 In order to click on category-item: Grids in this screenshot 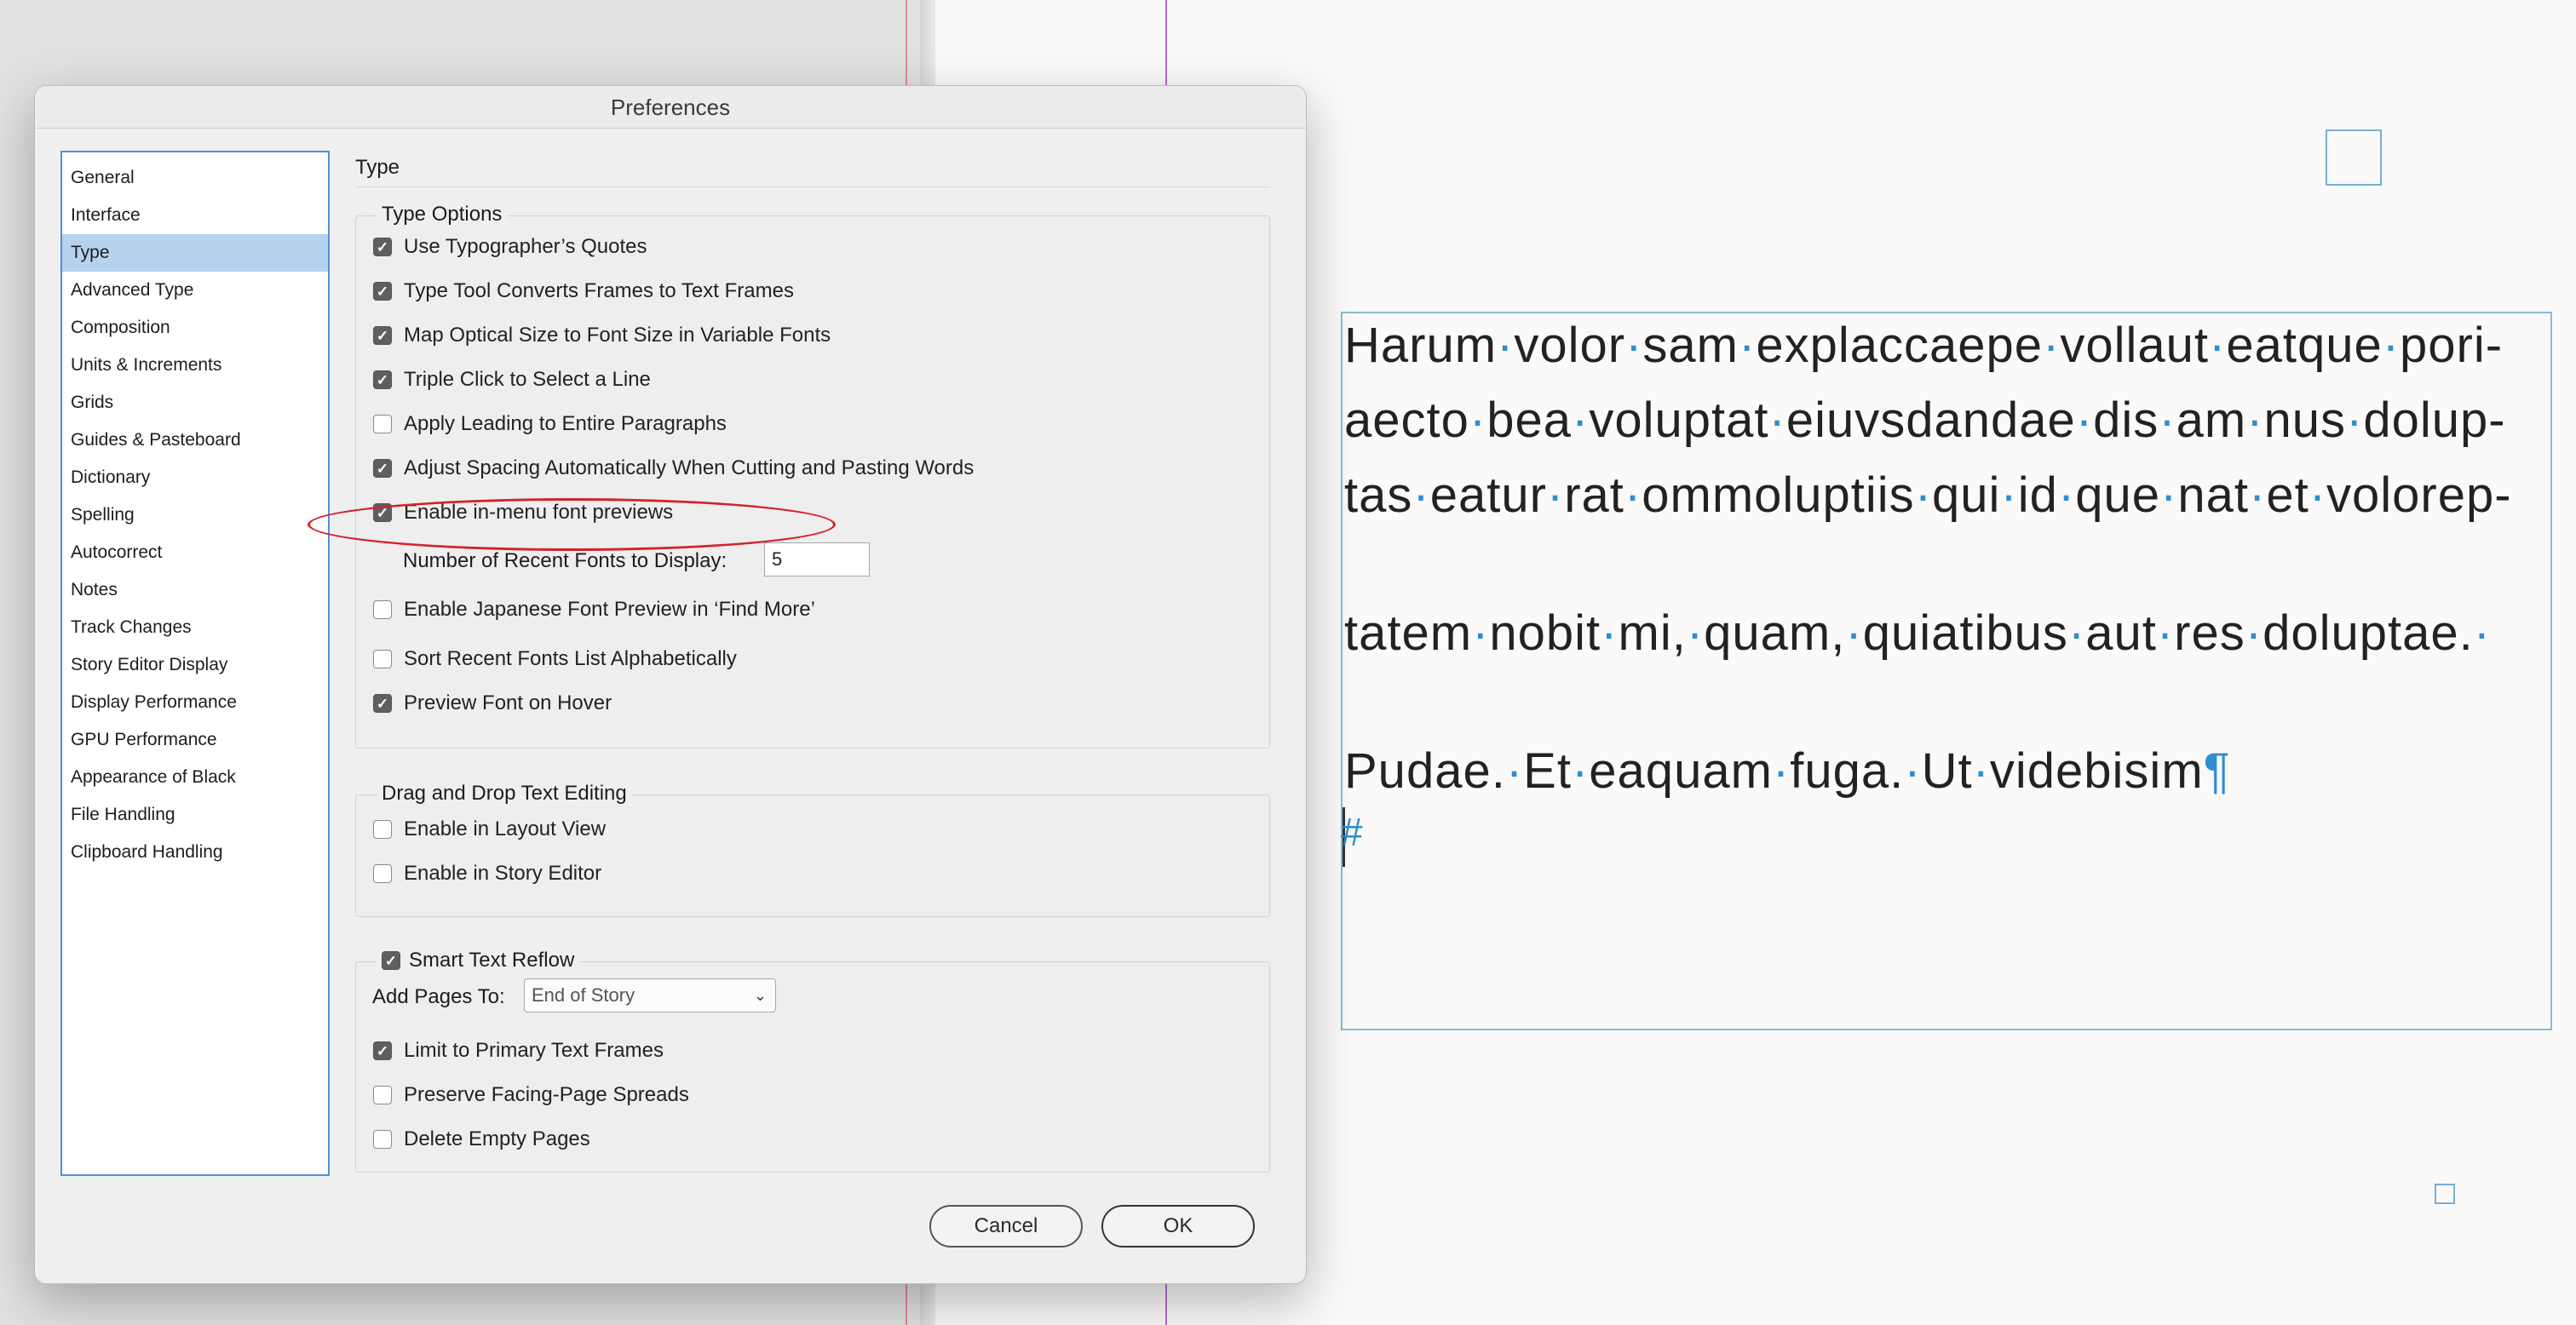, I will do `click(195, 403)`.